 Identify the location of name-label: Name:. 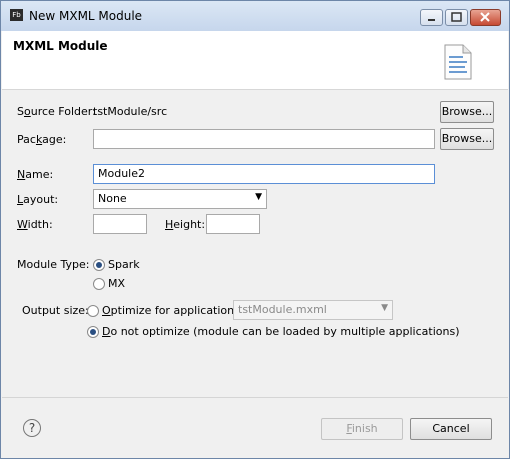
(35, 174).